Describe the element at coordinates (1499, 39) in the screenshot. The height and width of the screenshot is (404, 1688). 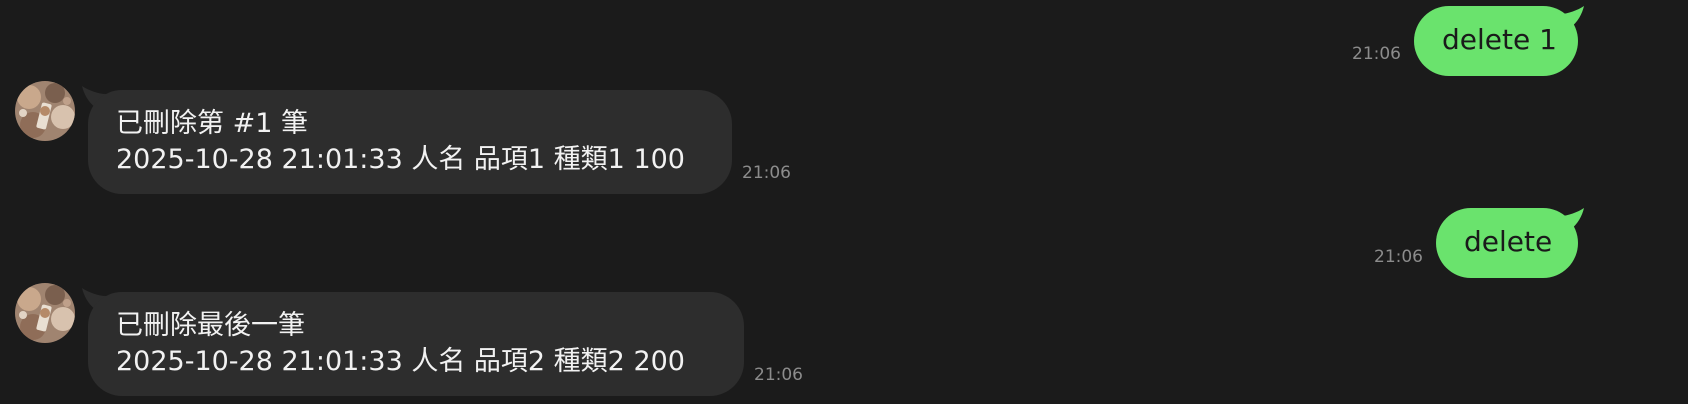
I see `message-text: delete 1` at that location.